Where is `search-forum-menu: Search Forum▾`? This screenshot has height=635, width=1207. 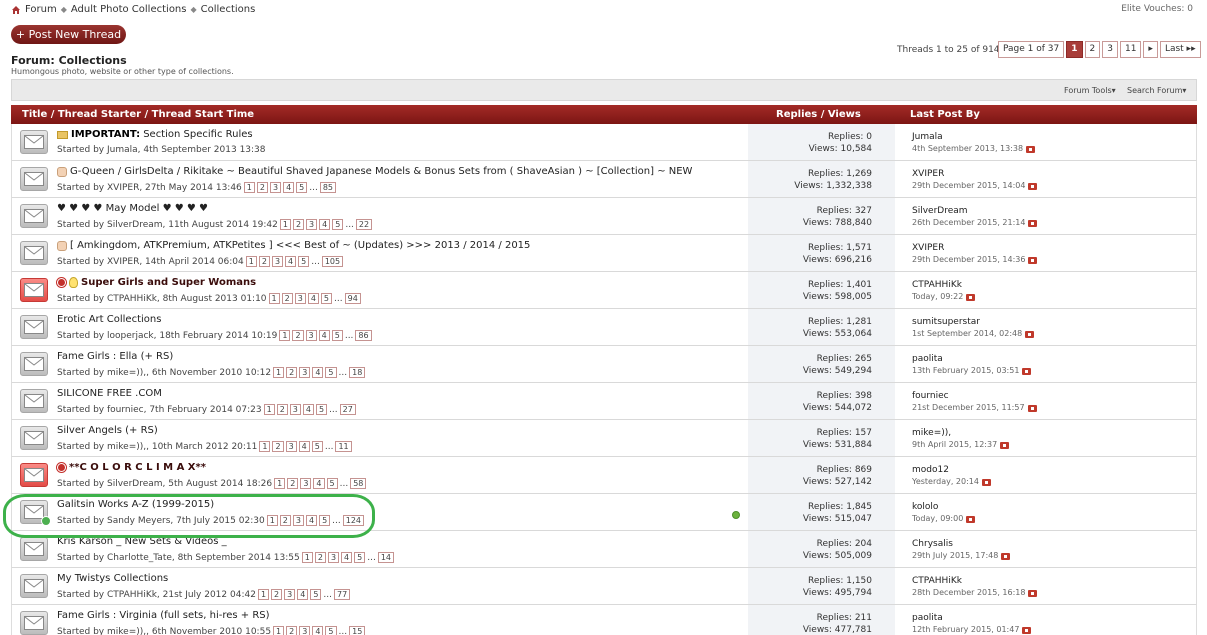
search-forum-menu: Search Forum▾ is located at coordinates (1156, 90).